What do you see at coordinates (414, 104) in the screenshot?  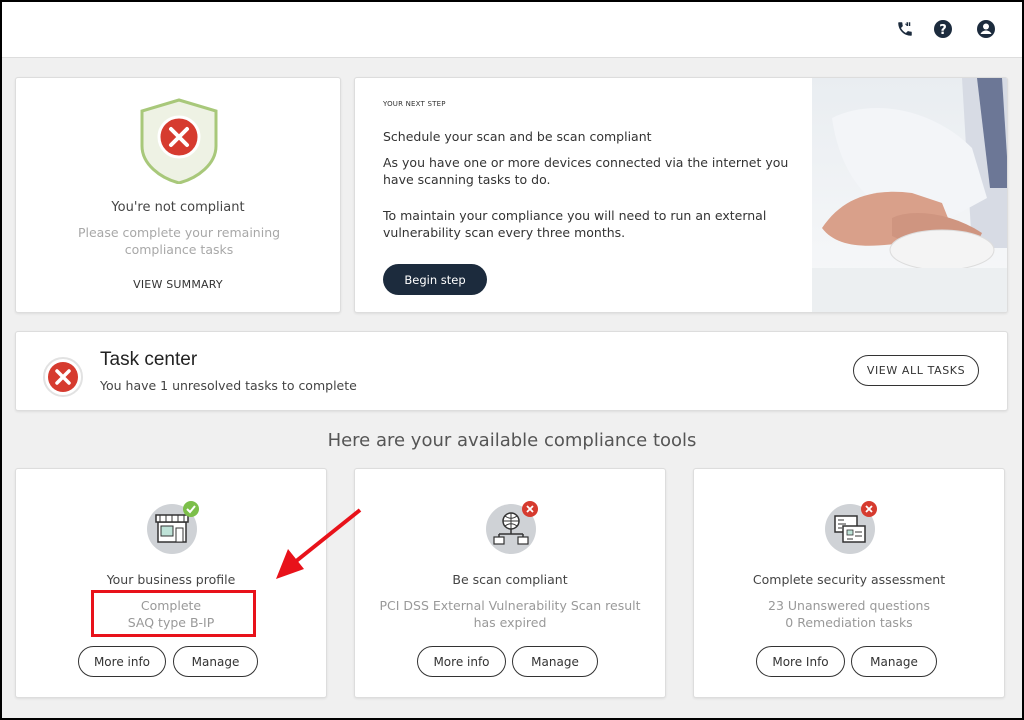 I see `next-step-kicker: YOUR NEXT STEP` at bounding box center [414, 104].